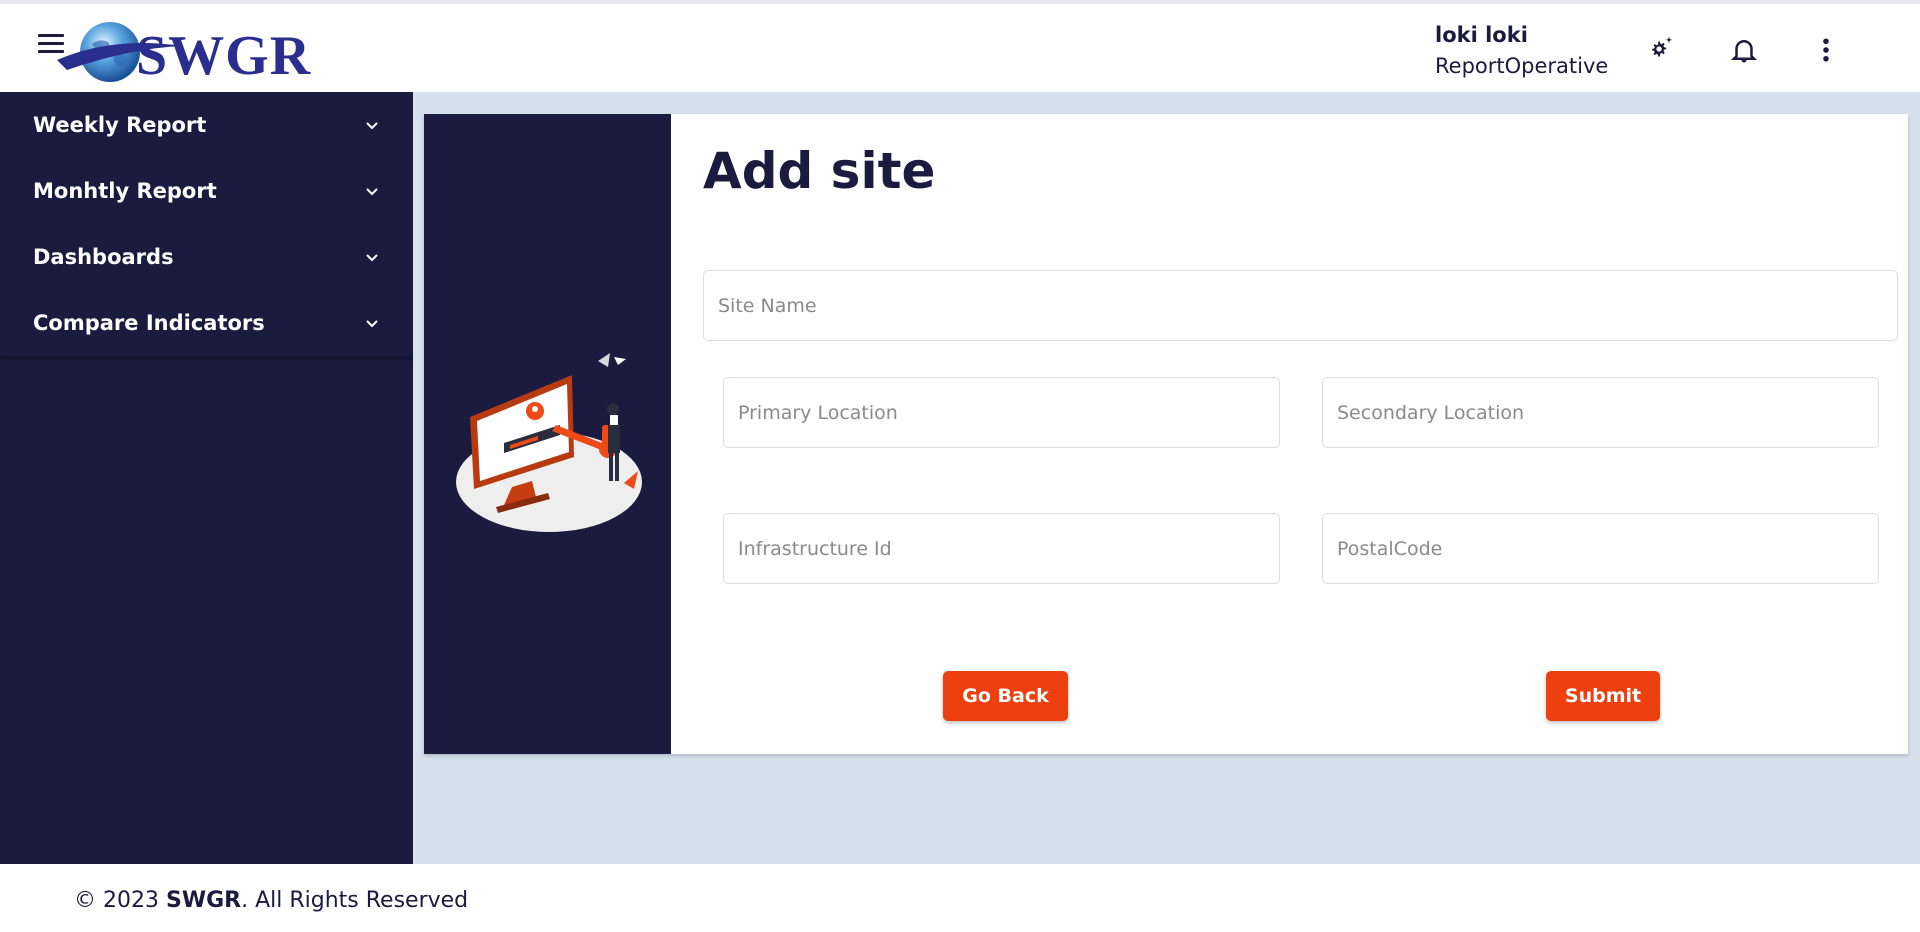 This screenshot has height=932, width=1920. Describe the element at coordinates (1521, 51) in the screenshot. I see `user-info: loki loki ReportOperative` at that location.